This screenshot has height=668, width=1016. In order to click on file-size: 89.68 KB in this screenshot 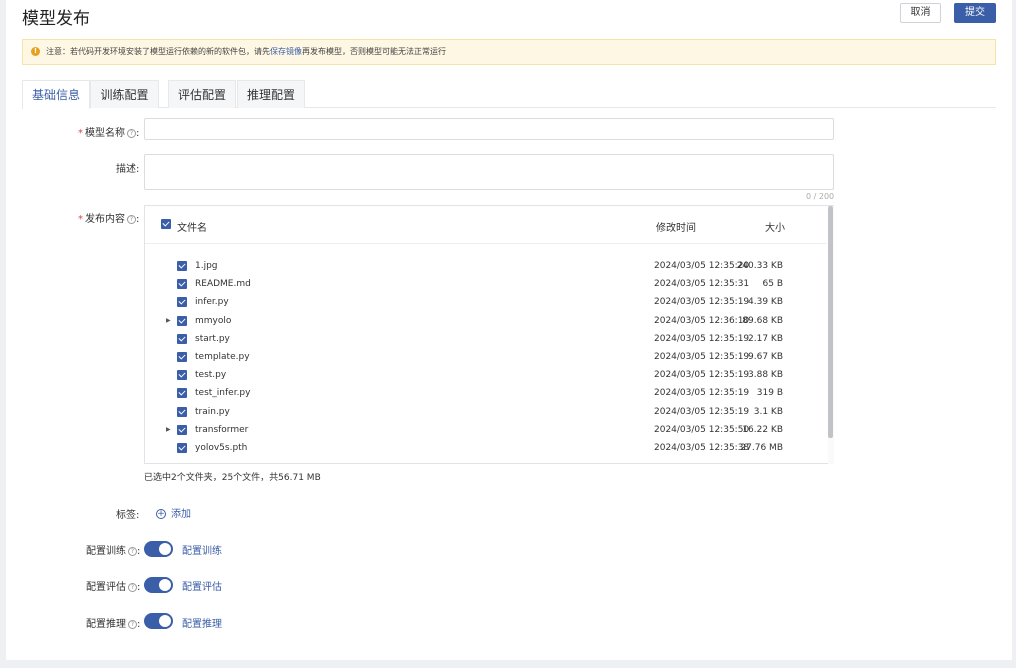, I will do `click(762, 320)`.